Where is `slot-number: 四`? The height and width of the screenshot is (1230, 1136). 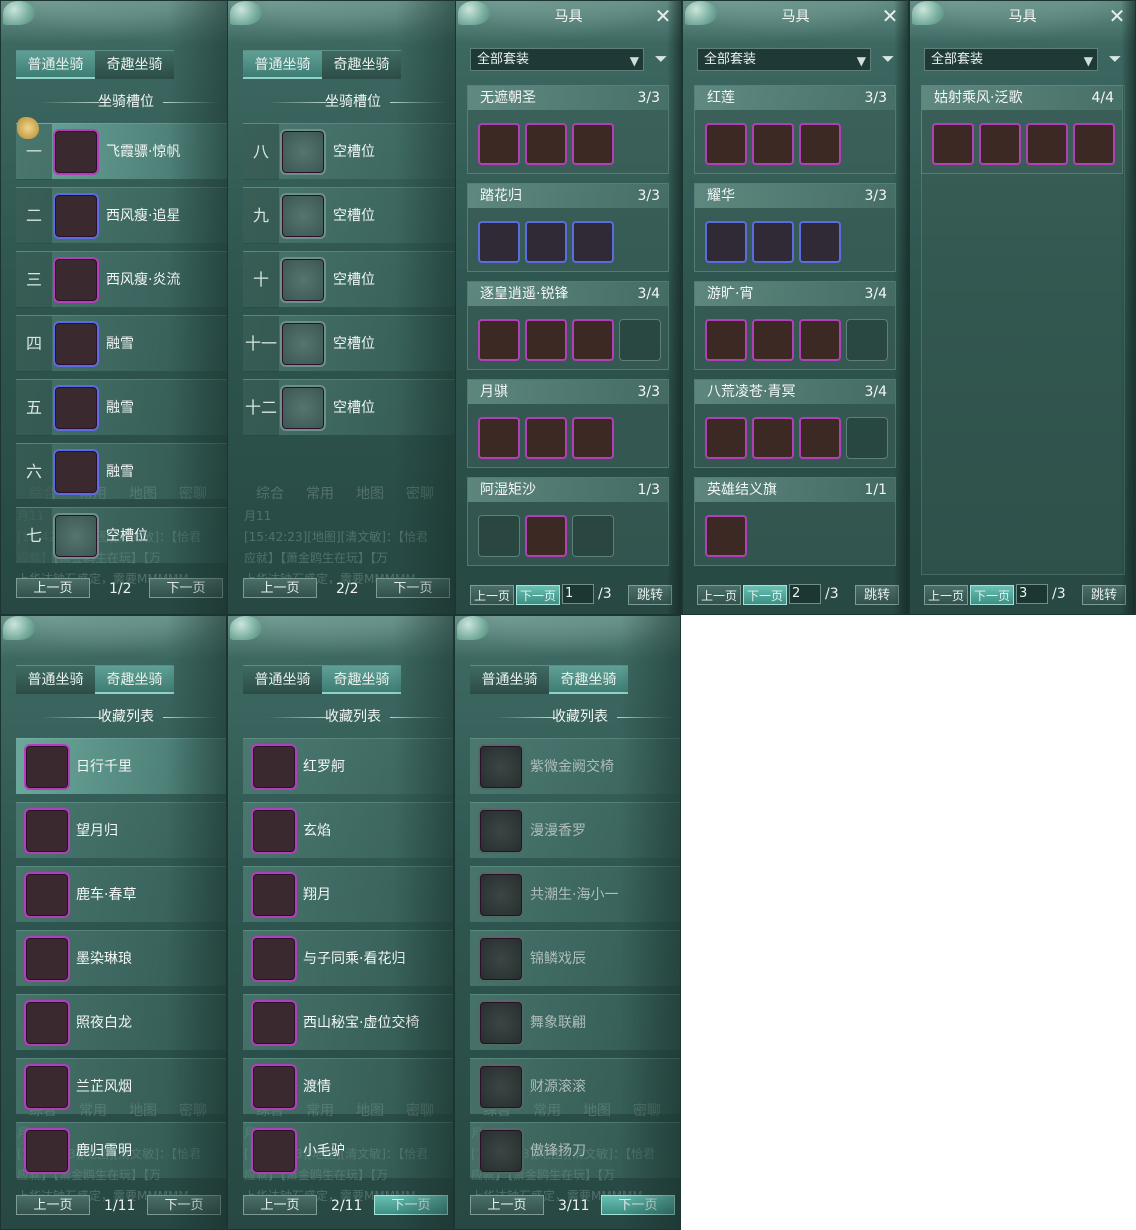
slot-number: 四 is located at coordinates (34, 344).